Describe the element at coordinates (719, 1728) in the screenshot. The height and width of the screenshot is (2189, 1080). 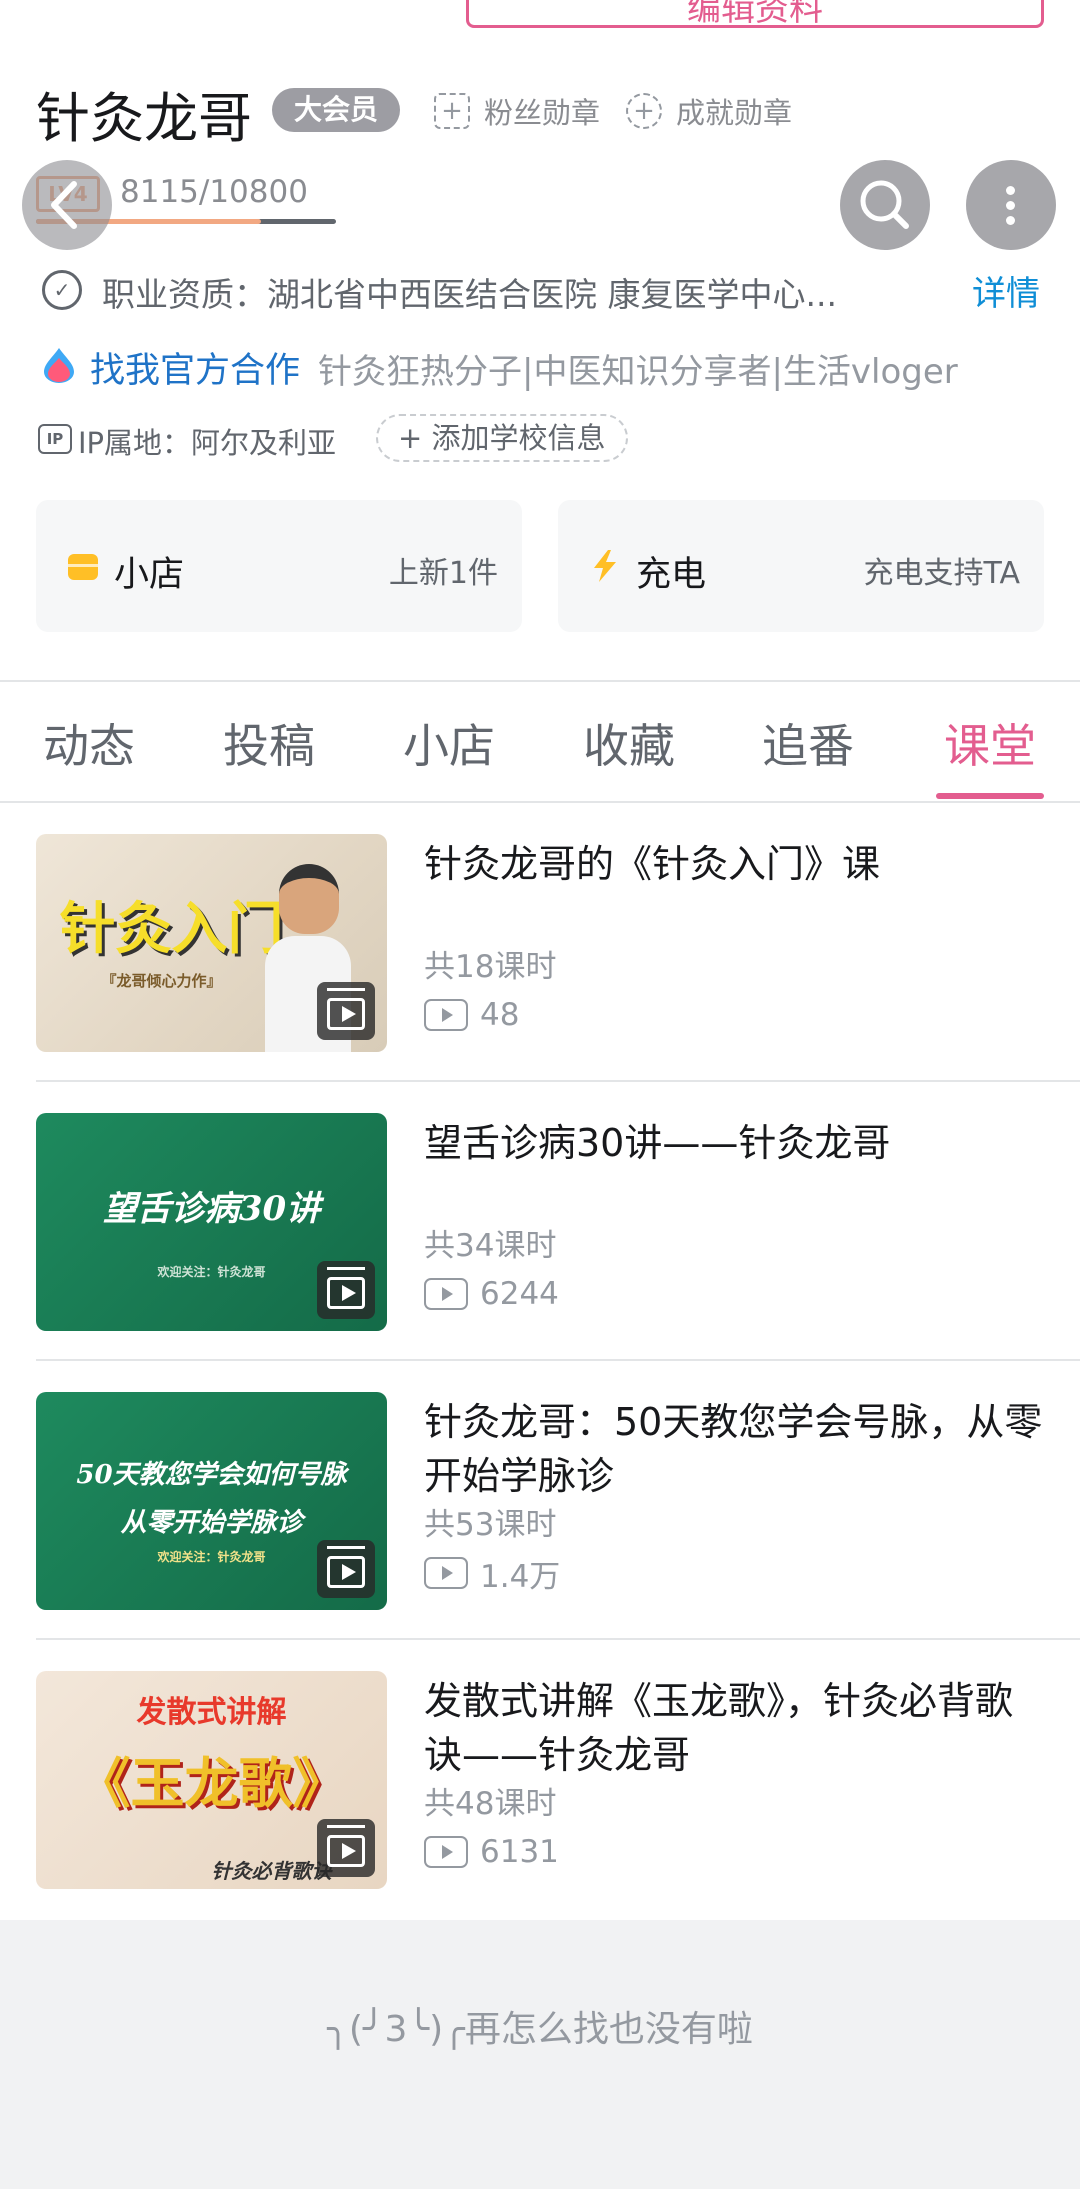
I see `course-title: 发散式讲解《玉龙歌》，针灸必背歌诀——针灸龙哥` at that location.